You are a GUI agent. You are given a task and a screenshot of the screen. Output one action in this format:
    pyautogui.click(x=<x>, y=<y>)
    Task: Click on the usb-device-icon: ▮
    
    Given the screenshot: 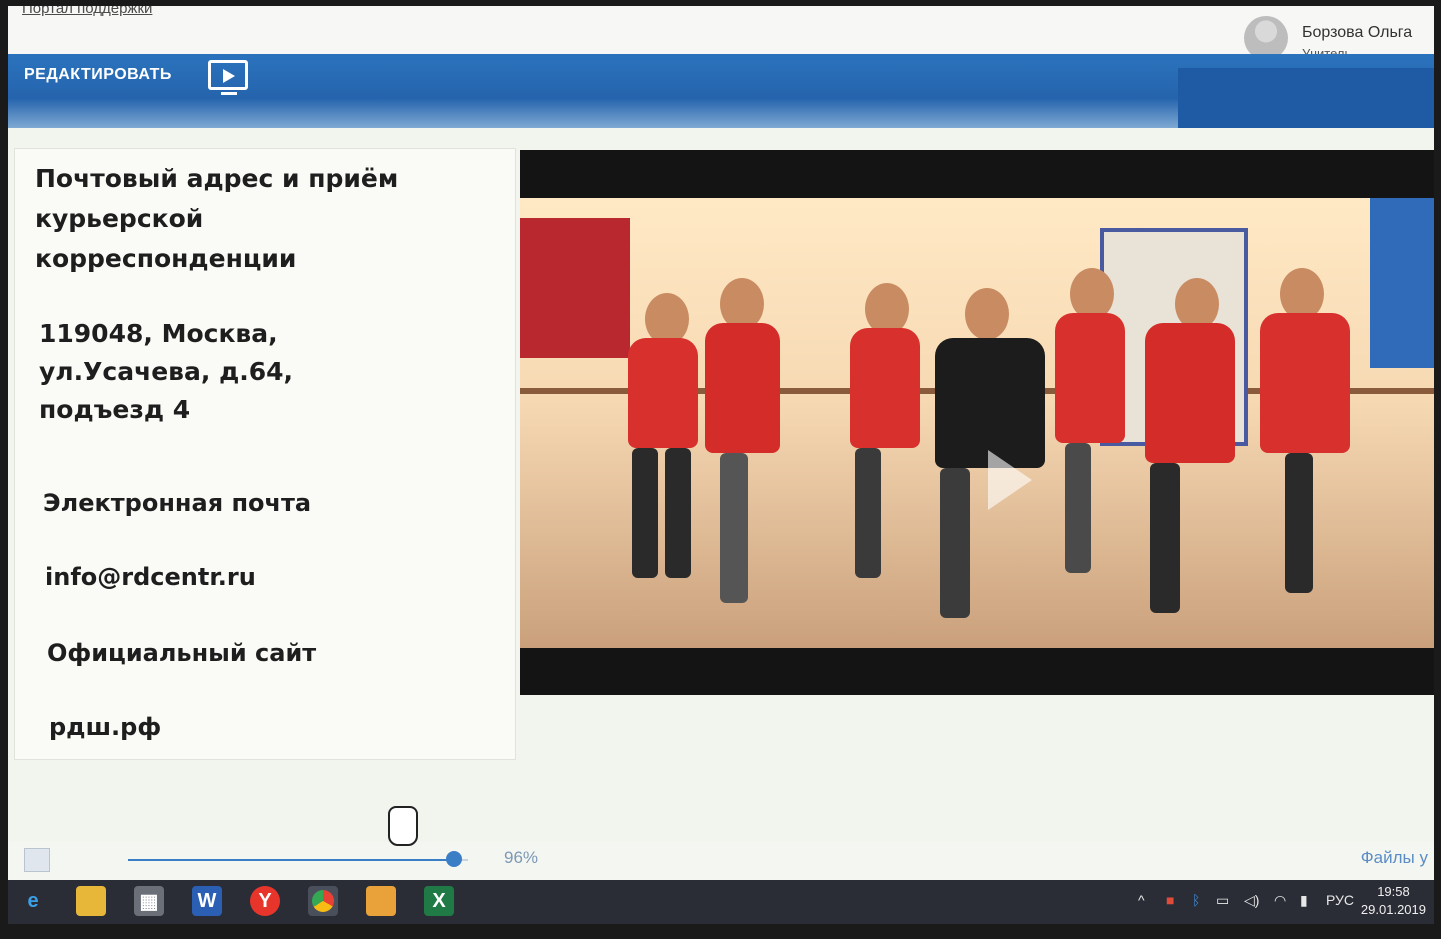 What is the action you would take?
    pyautogui.click(x=1304, y=900)
    